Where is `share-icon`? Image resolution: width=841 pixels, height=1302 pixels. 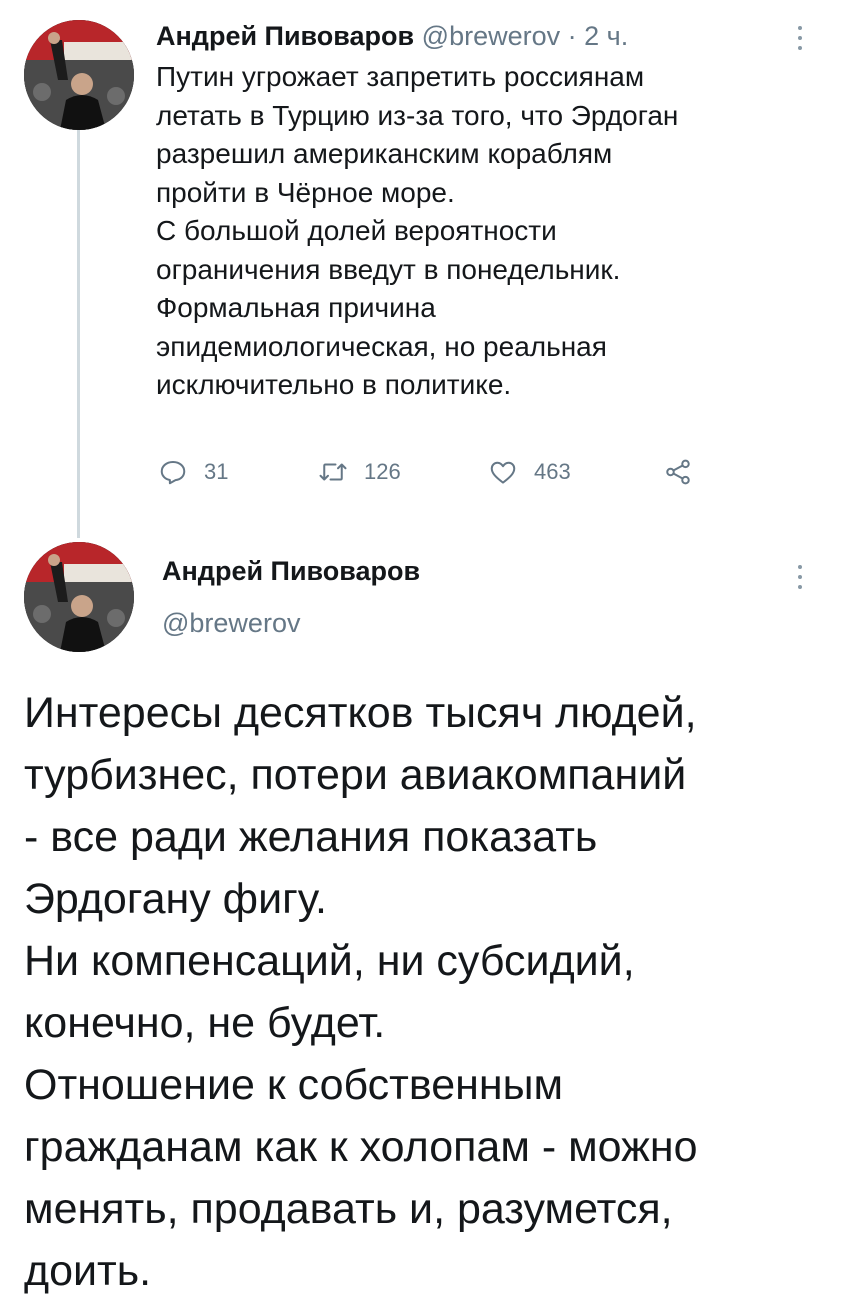
share-icon is located at coordinates (678, 472).